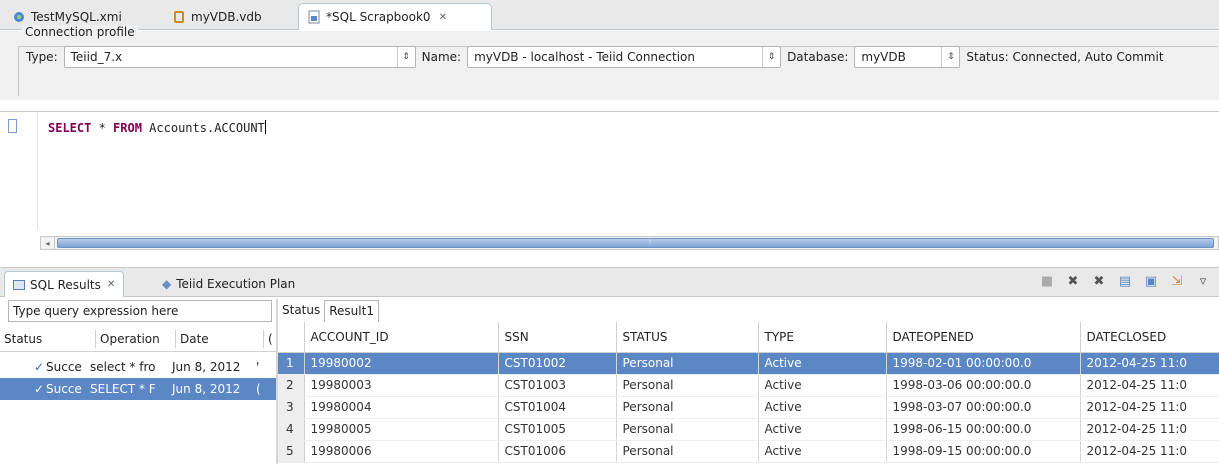  What do you see at coordinates (557, 407) in the screenshot?
I see `cell-ssn: CST01004` at bounding box center [557, 407].